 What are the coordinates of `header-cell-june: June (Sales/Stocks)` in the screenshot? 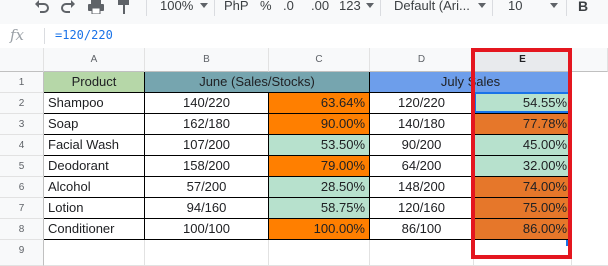 It's located at (257, 82).